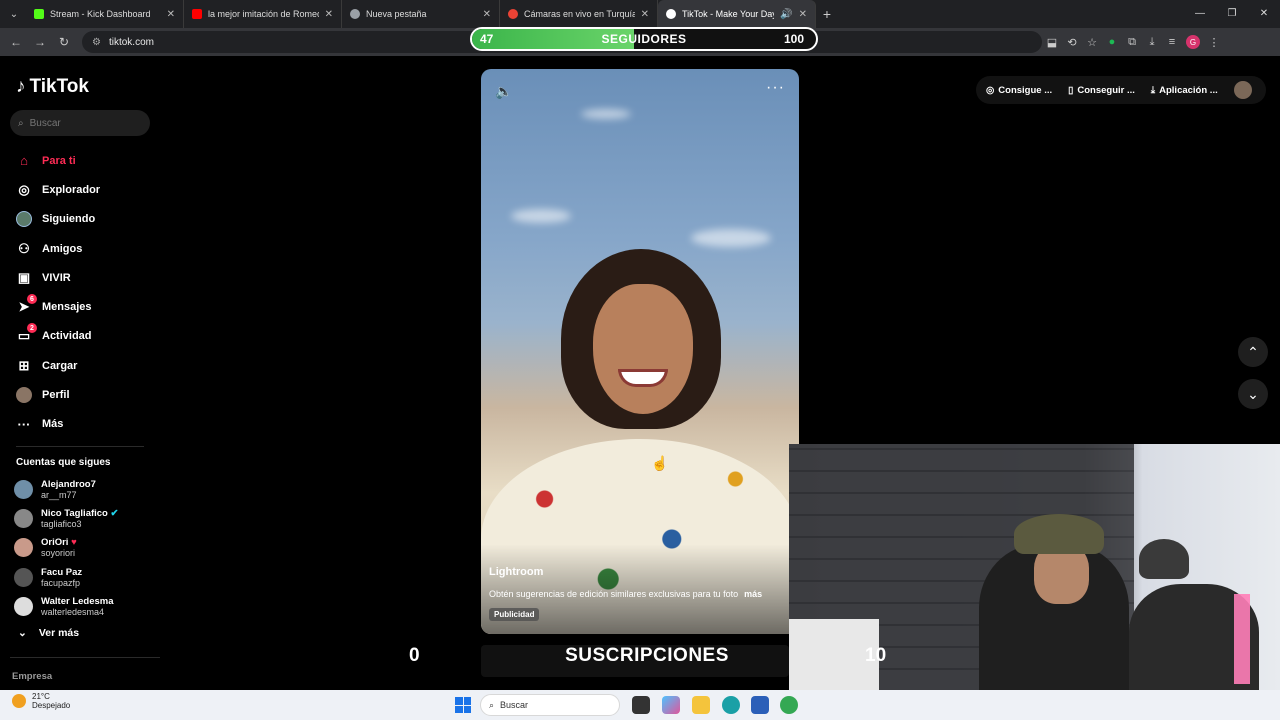 This screenshot has height=720, width=1280. Describe the element at coordinates (644, 39) in the screenshot. I see `followers-goal-bar: 47 SEGUIDORES 100` at that location.